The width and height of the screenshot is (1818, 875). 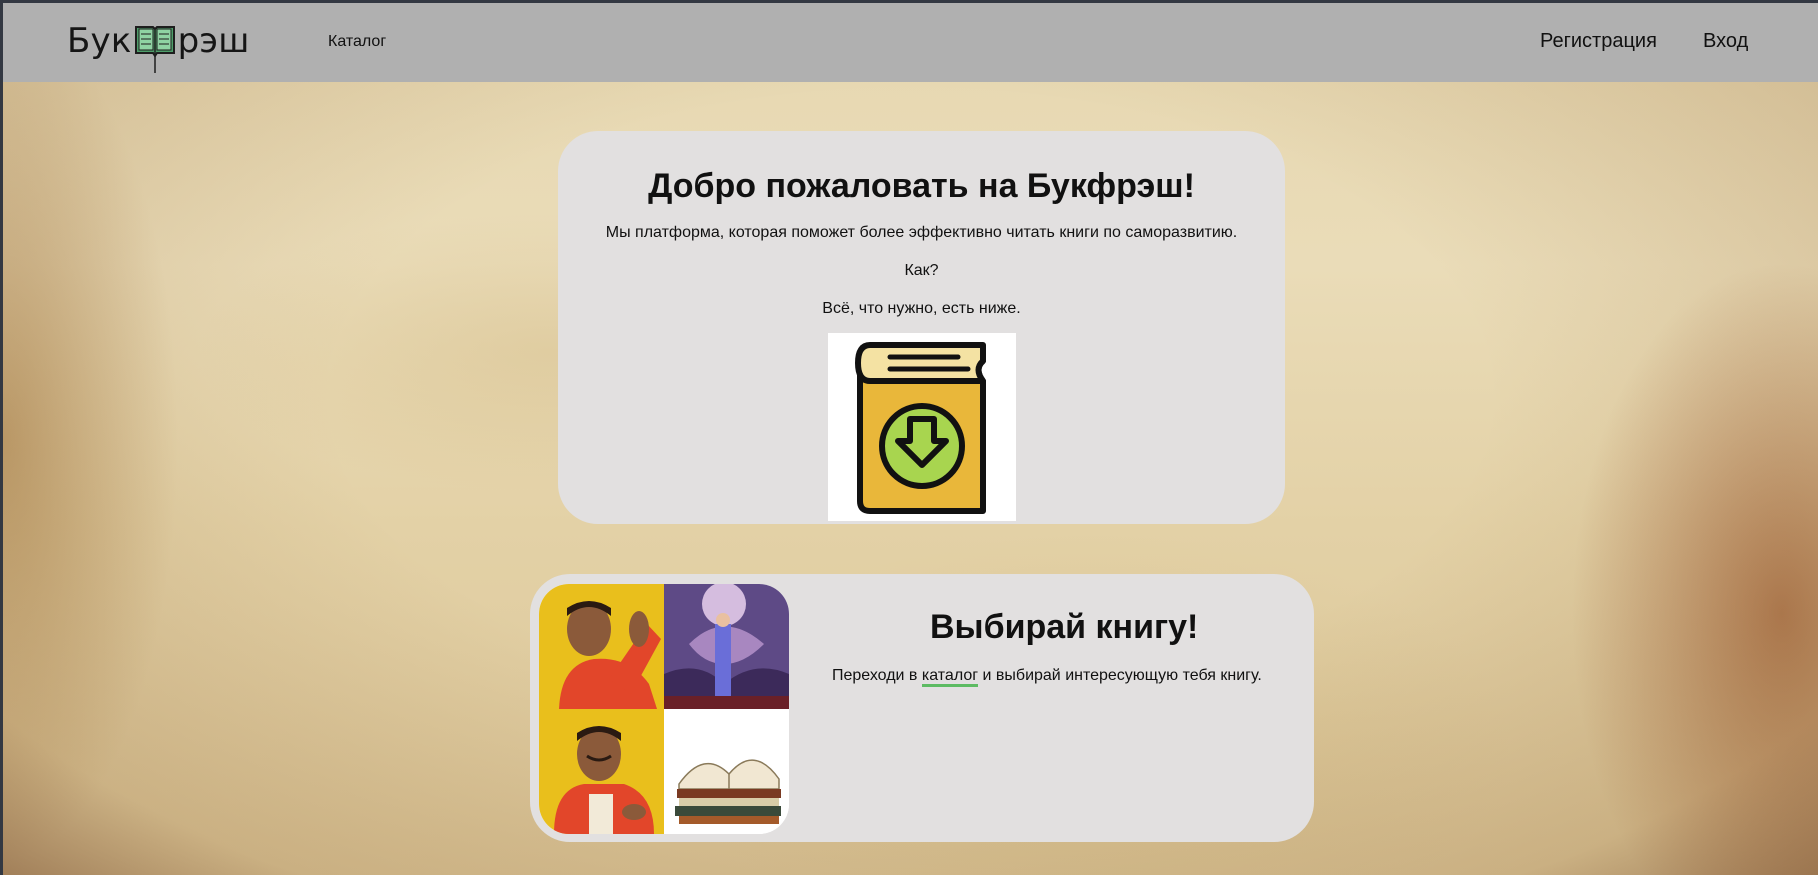 I want to click on site-logo: Бук рэш, so click(x=158, y=47).